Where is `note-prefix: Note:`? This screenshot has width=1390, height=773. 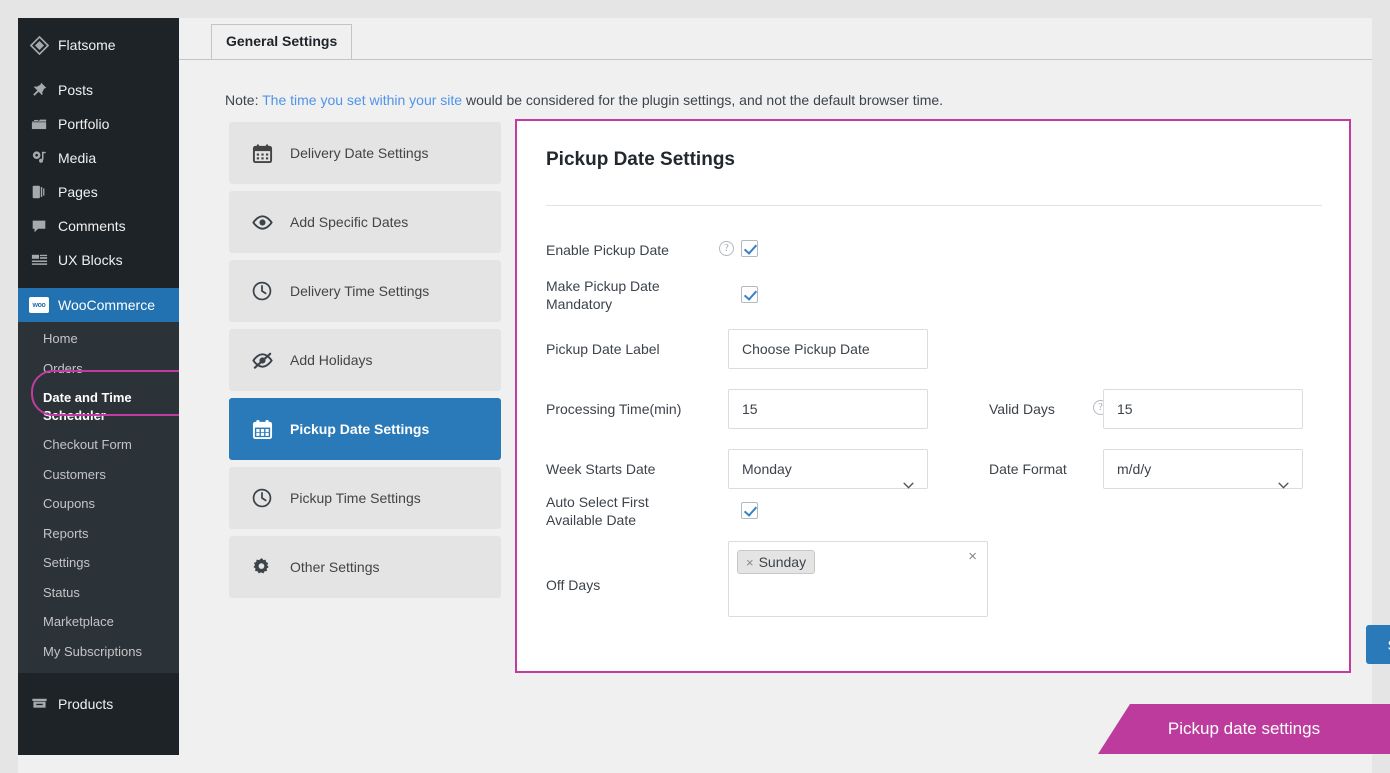
note-prefix: Note: is located at coordinates (242, 100).